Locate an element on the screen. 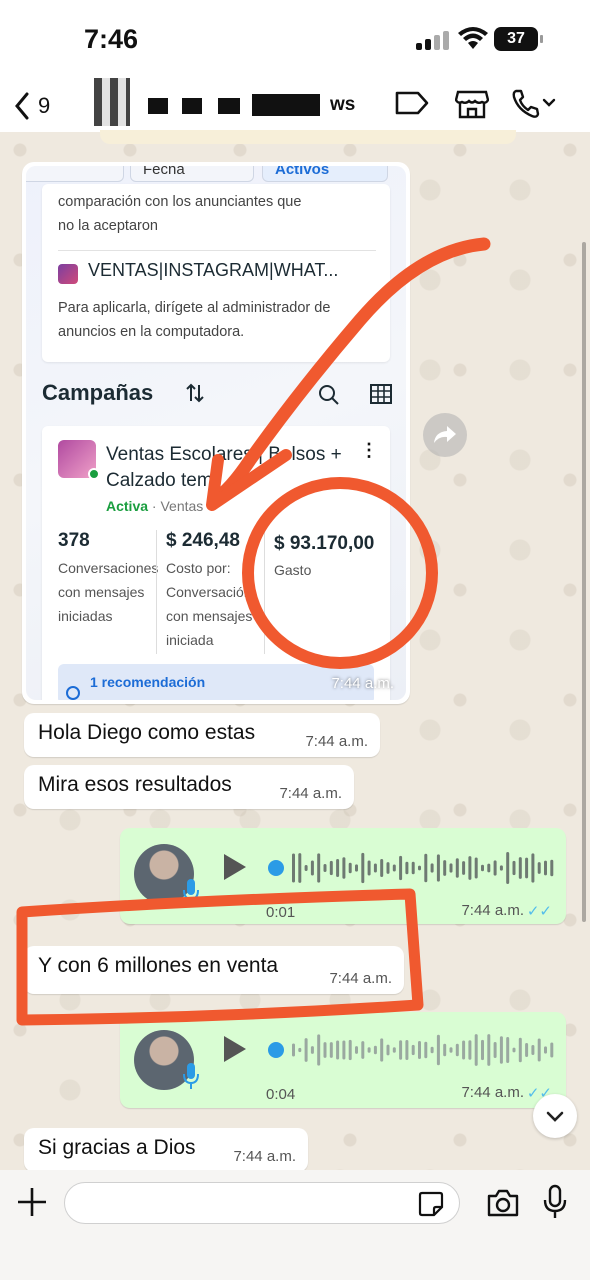 This screenshot has height=1280, width=590. table-icon is located at coordinates (381, 394).